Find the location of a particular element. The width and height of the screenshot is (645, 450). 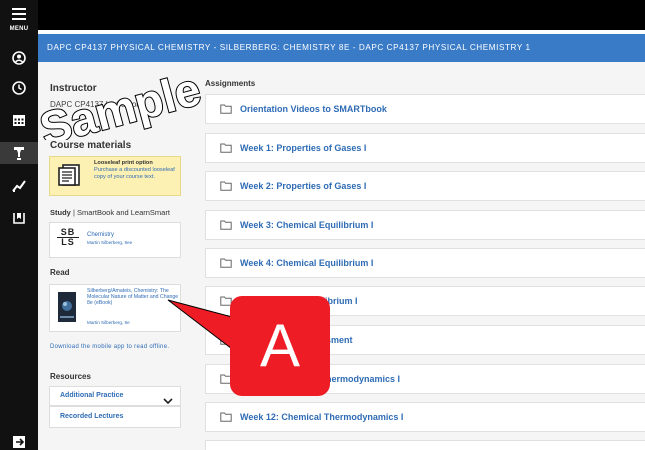

hamburger-icon is located at coordinates (19, 14).